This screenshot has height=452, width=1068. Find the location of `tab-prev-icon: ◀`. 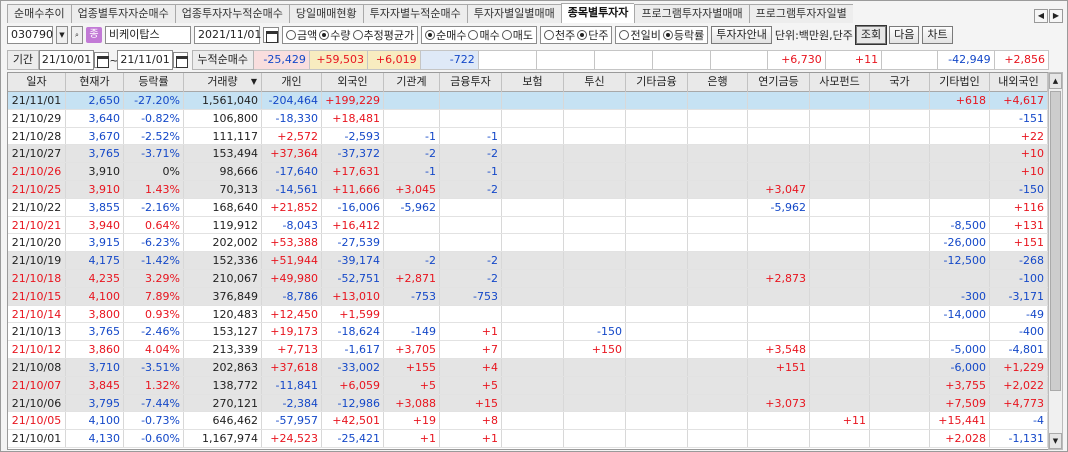

tab-prev-icon: ◀ is located at coordinates (1041, 16).